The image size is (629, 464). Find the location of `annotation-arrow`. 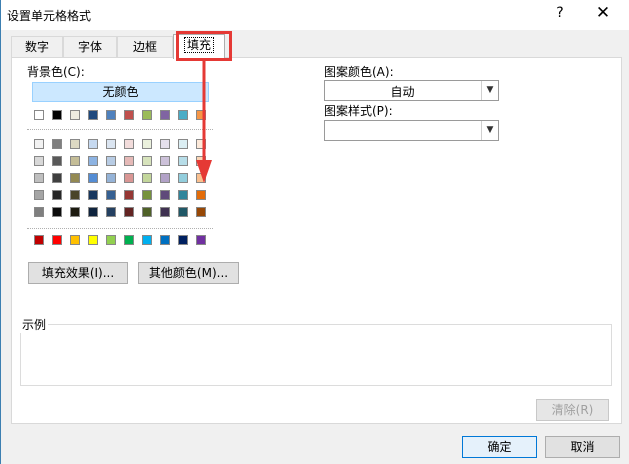

annotation-arrow is located at coordinates (204, 122).